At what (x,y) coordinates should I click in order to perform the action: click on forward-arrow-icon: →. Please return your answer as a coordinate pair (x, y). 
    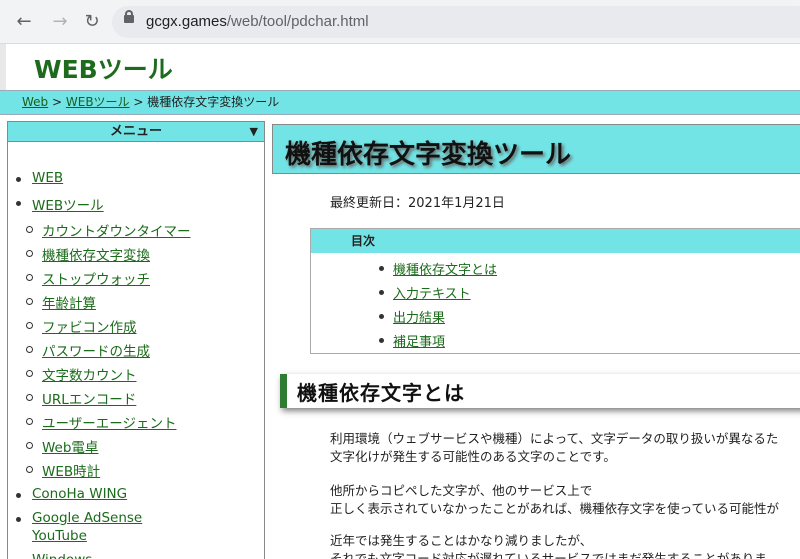
    Looking at the image, I should click on (60, 22).